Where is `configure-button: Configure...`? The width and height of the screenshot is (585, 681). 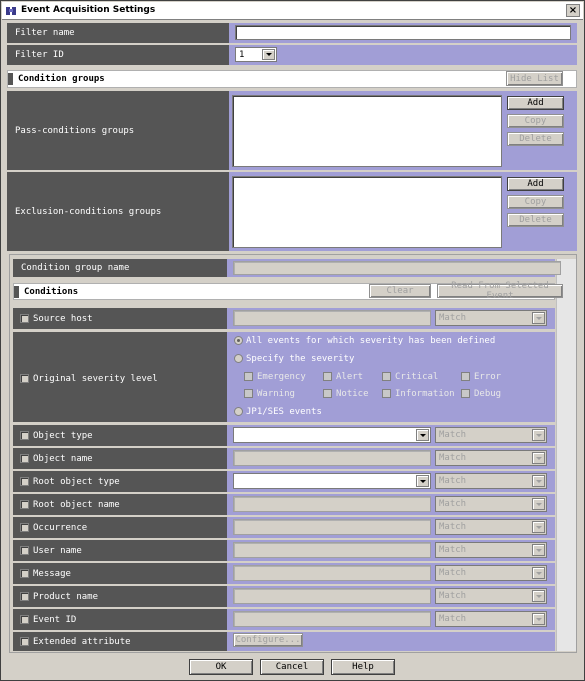
configure-button: Configure... is located at coordinates (268, 640).